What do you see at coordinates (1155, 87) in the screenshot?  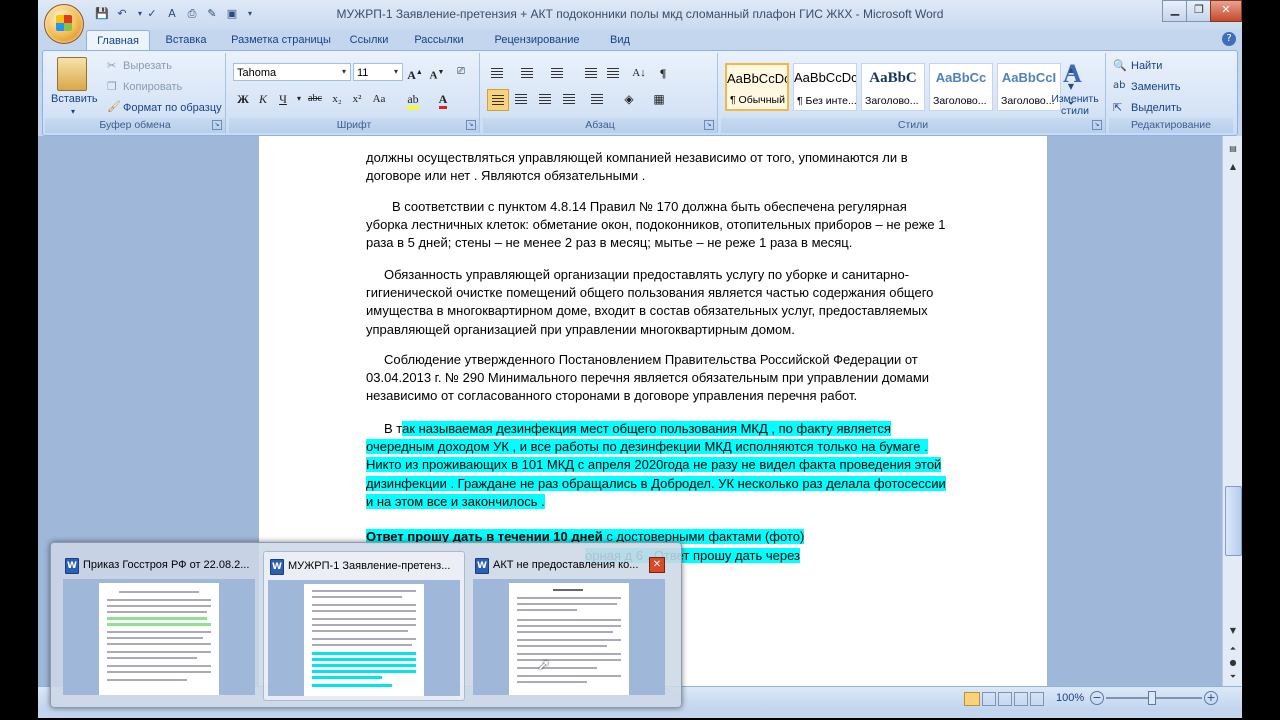 I see `replace-button: Заменить` at bounding box center [1155, 87].